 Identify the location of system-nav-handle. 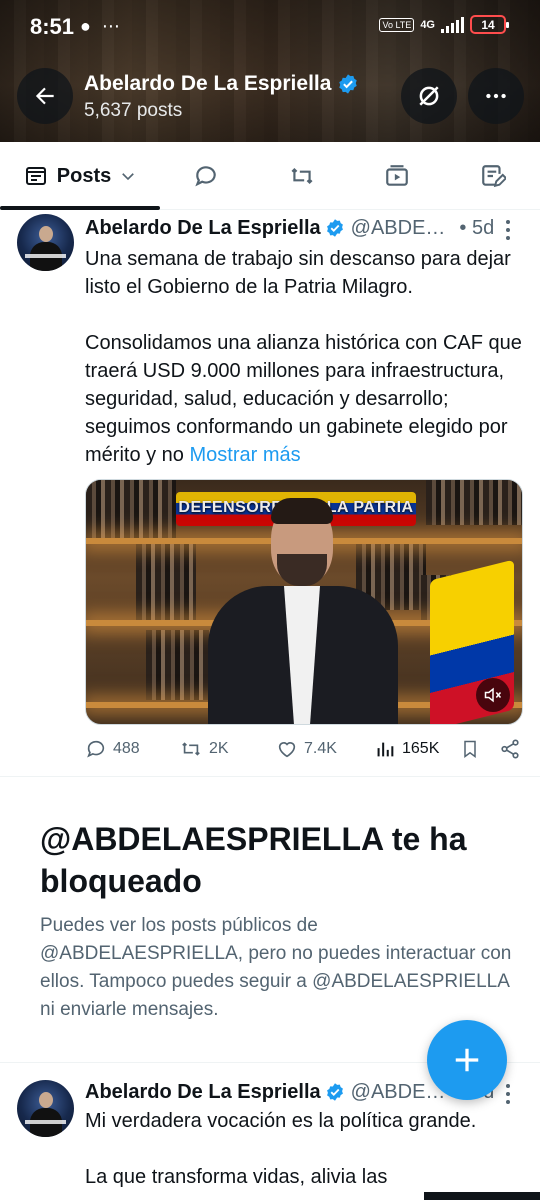
(482, 1196).